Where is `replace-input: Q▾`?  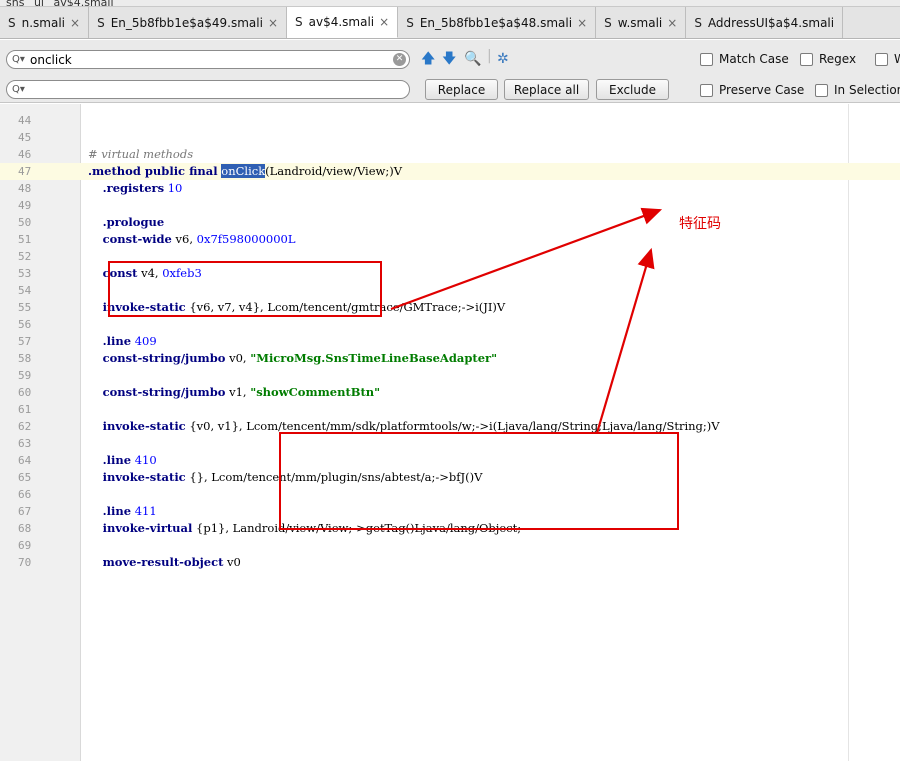
replace-input: Q▾ is located at coordinates (208, 89).